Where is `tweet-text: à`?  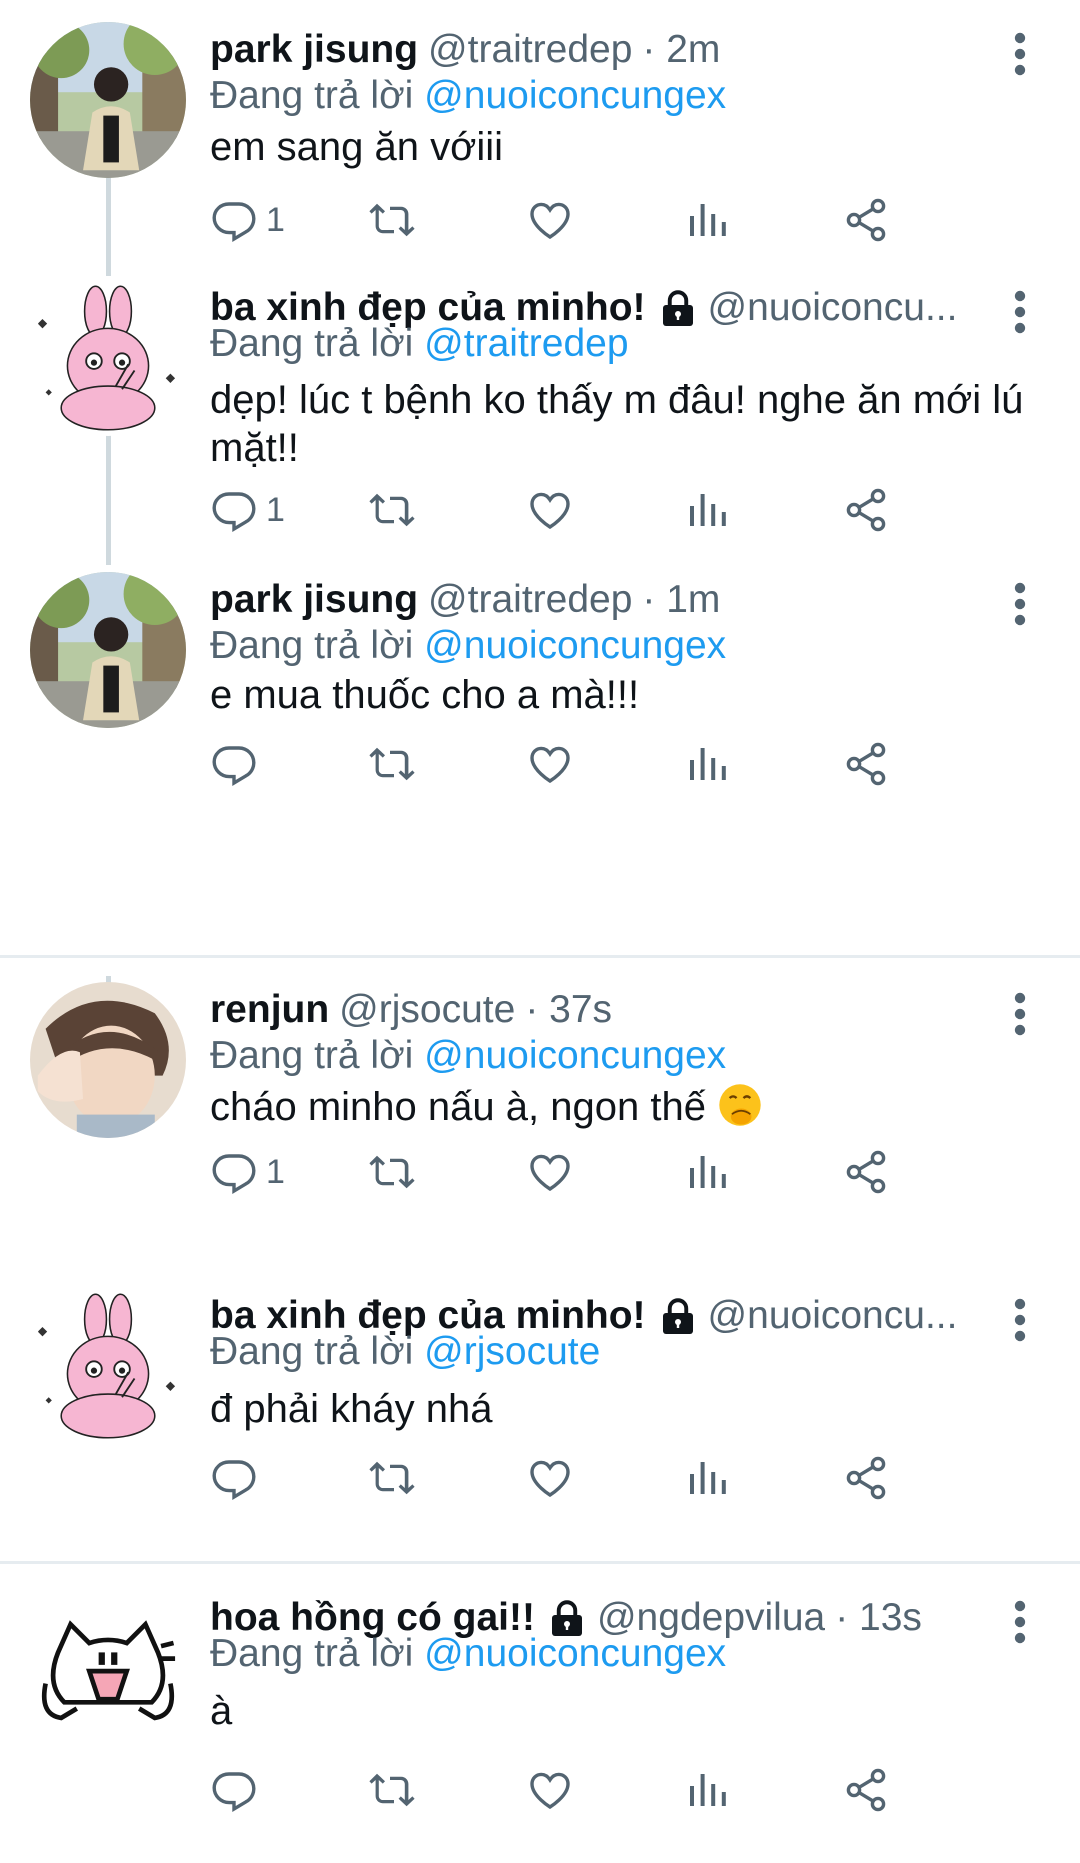 tweet-text: à is located at coordinates (221, 1711).